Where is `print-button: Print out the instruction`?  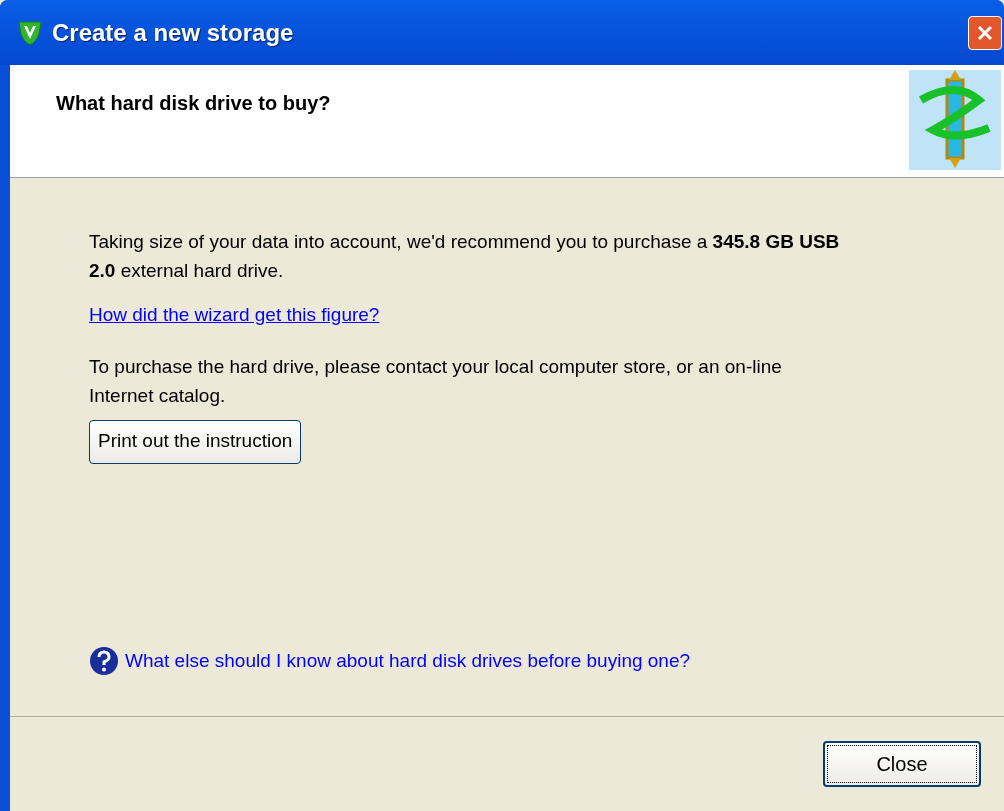
print-button: Print out the instruction is located at coordinates (195, 441).